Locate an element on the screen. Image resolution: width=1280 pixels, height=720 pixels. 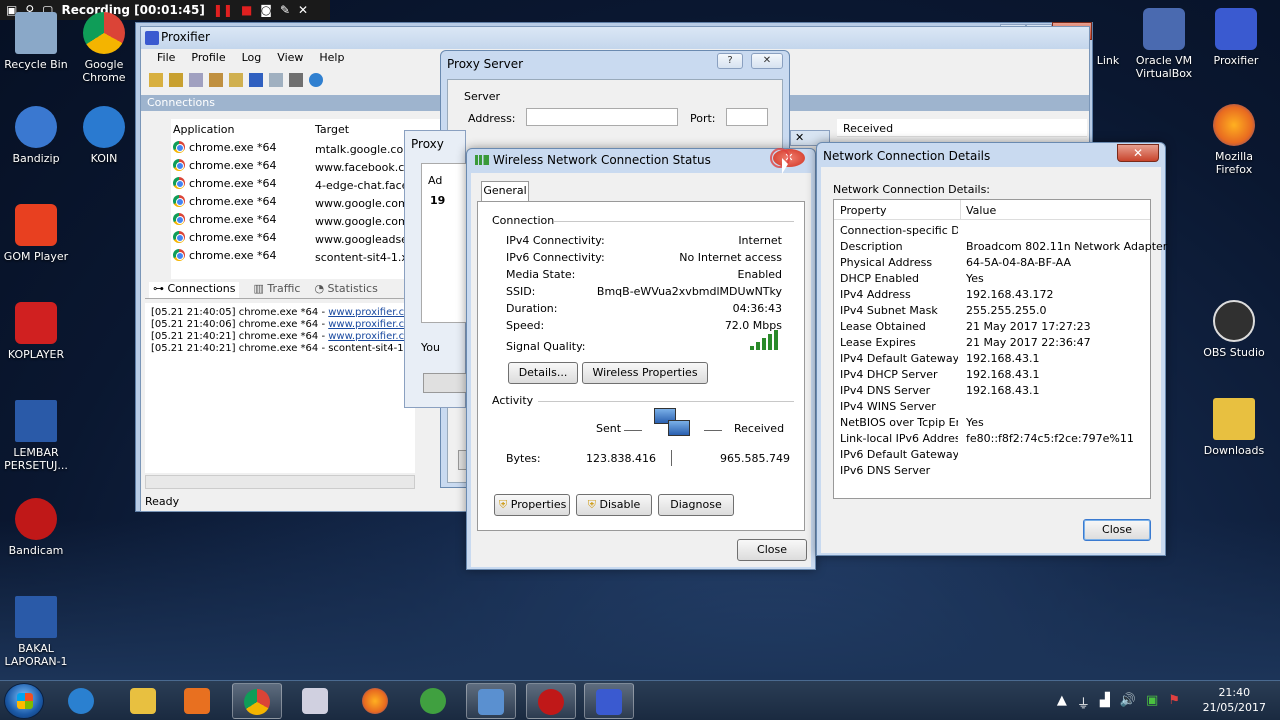
show-hidden-icons-icon: ▲ is located at coordinates (1062, 702).